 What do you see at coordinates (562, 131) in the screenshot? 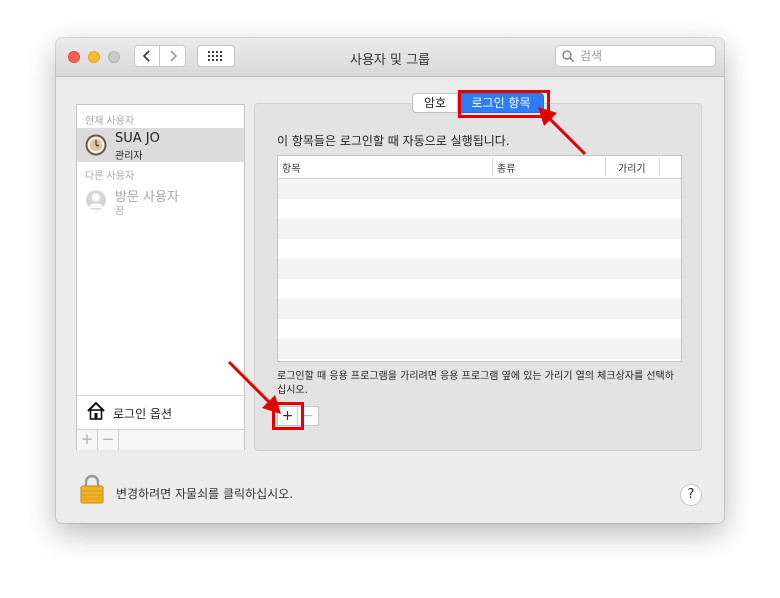
I see `arrow-to-tab-icon` at bounding box center [562, 131].